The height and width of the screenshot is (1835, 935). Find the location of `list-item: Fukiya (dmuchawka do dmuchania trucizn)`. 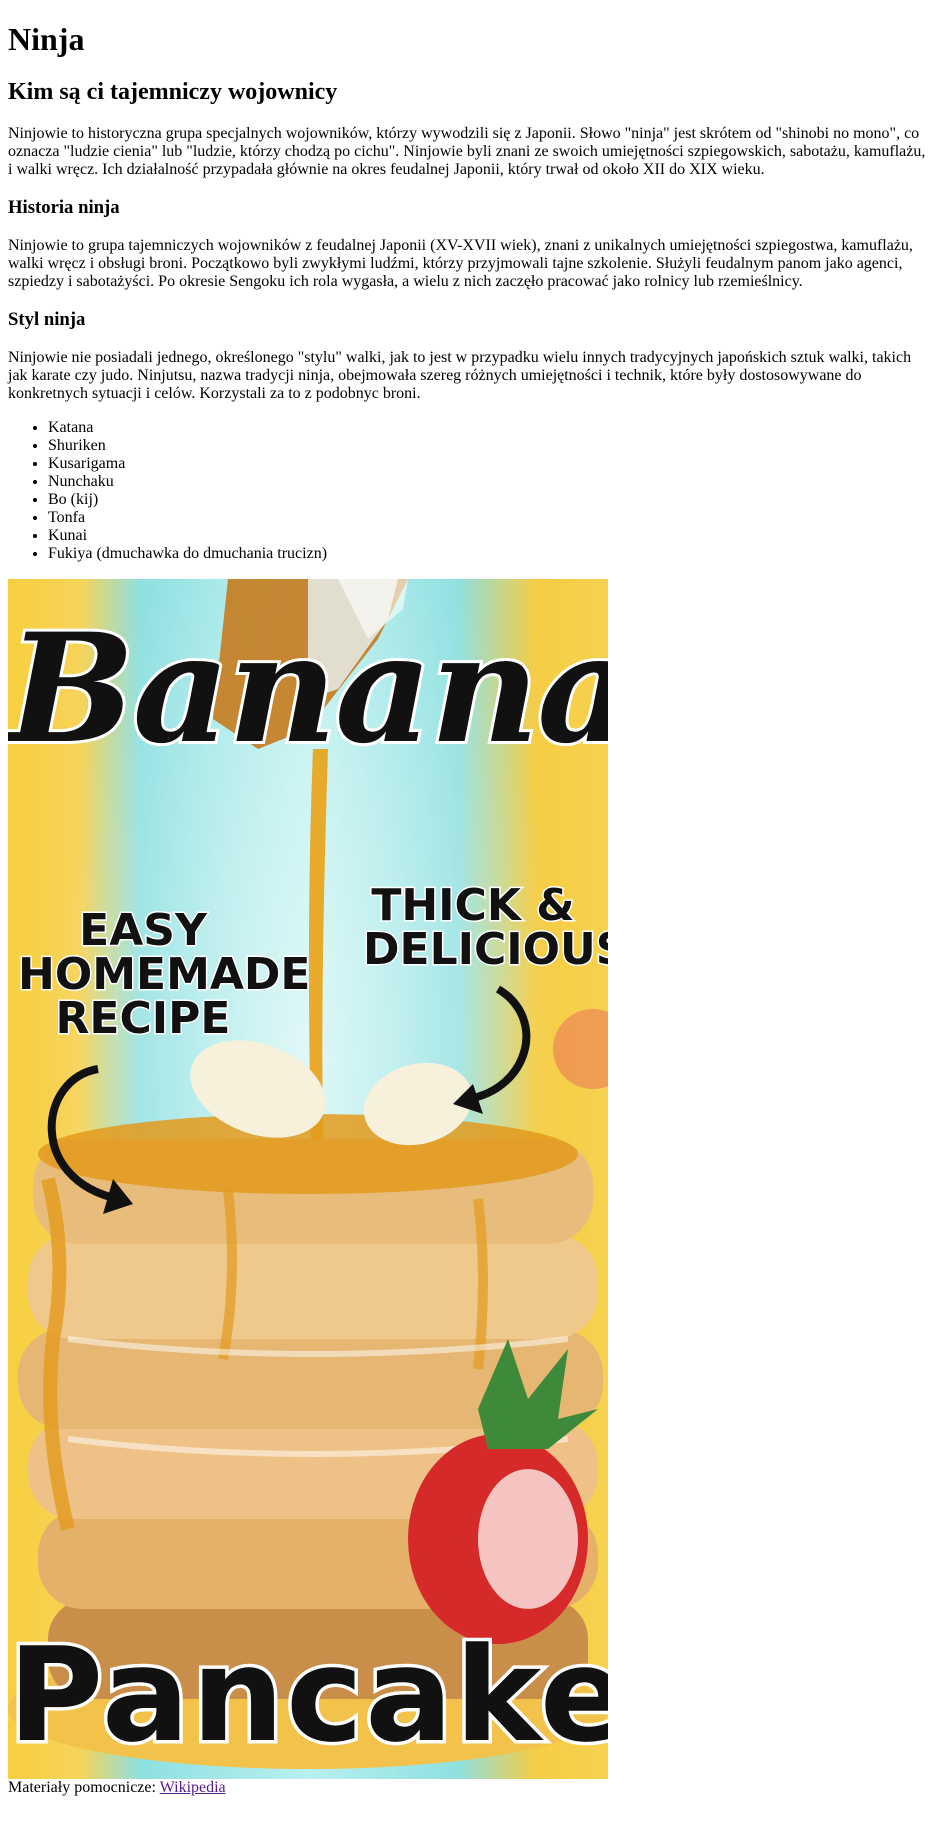

list-item: Fukiya (dmuchawka do dmuchania trucizn) is located at coordinates (487, 554).